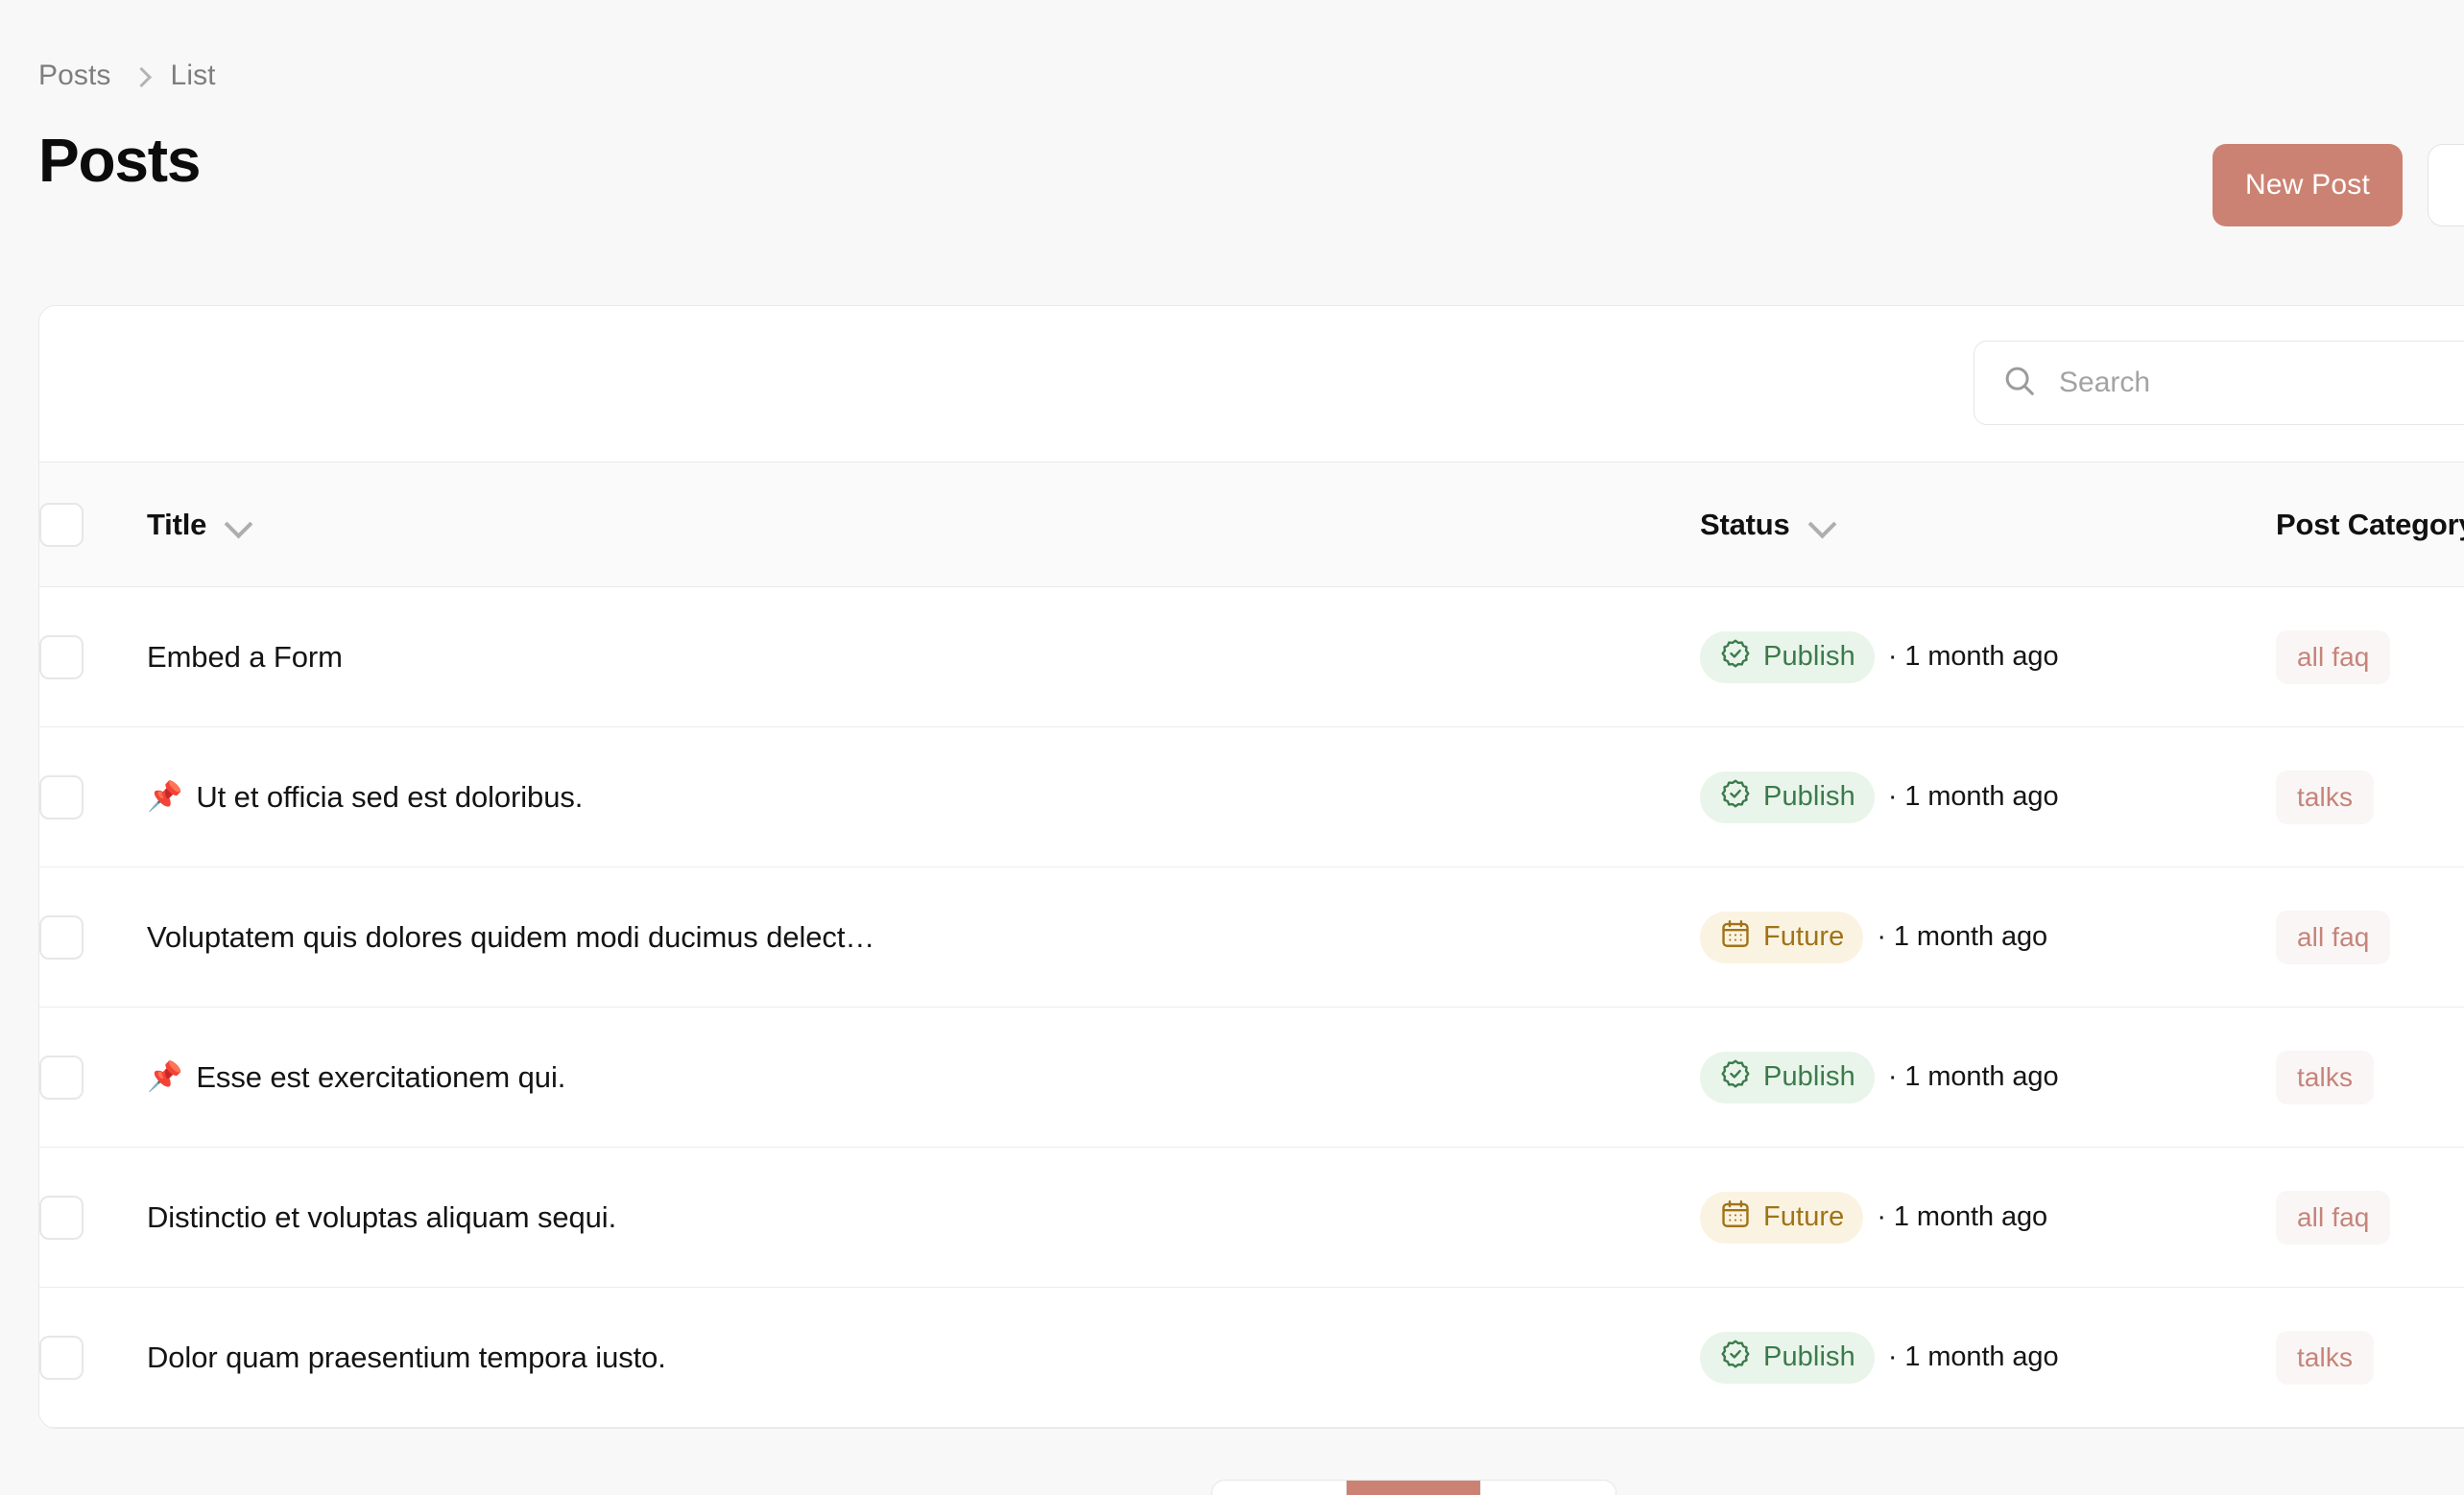 The image size is (2464, 1495). Describe the element at coordinates (1251, 171) in the screenshot. I see `page-title-row: Posts` at that location.